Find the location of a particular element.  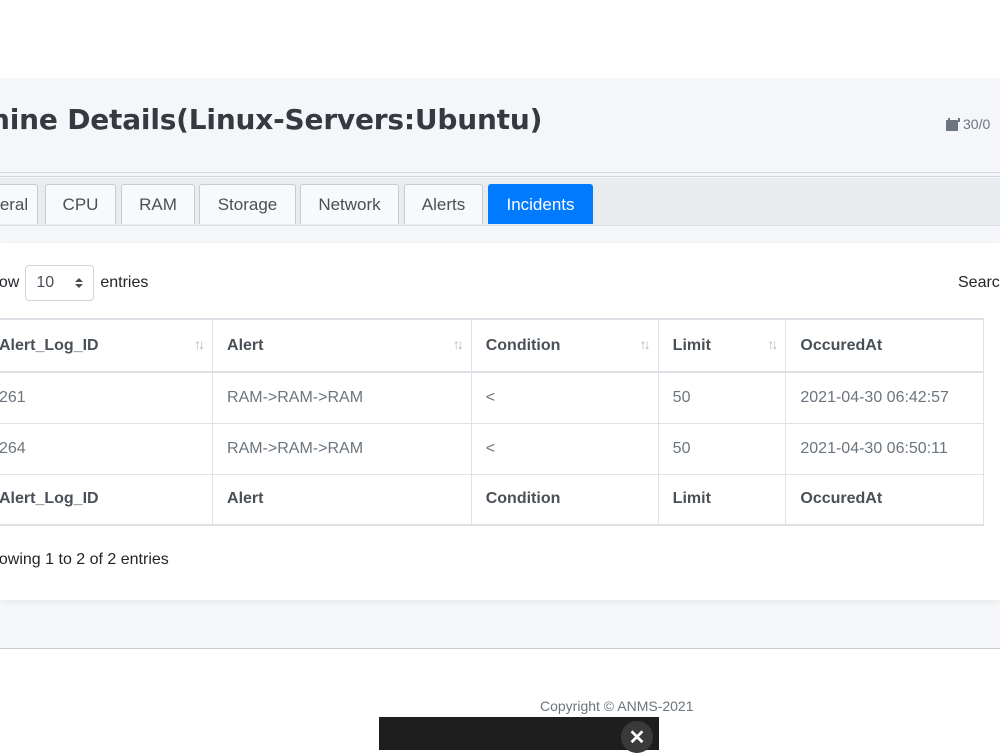

close-icon: ✕ is located at coordinates (637, 737).